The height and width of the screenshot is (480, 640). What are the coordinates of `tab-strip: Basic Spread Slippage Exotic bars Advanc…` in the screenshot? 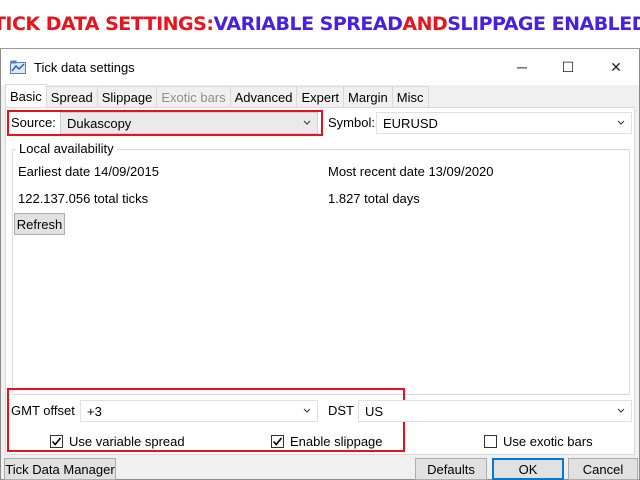 It's located at (217, 95).